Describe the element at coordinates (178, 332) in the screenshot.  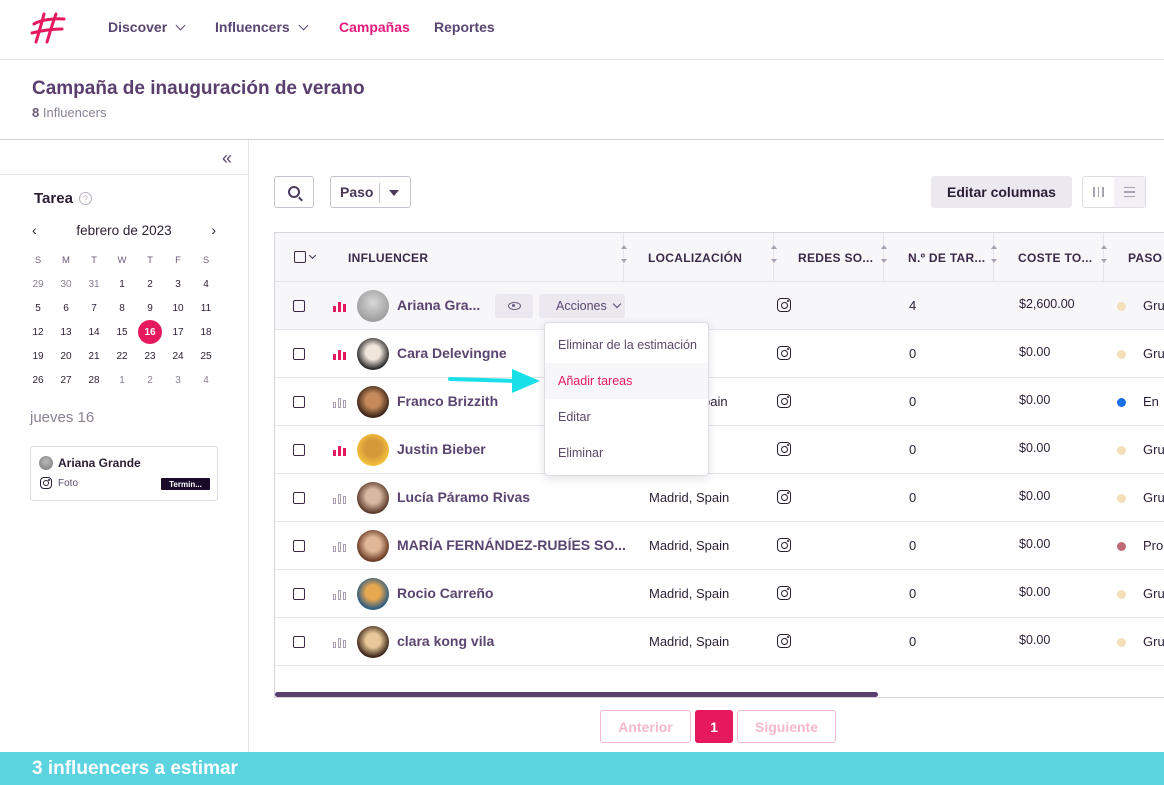
I see `calendar-day: 17` at that location.